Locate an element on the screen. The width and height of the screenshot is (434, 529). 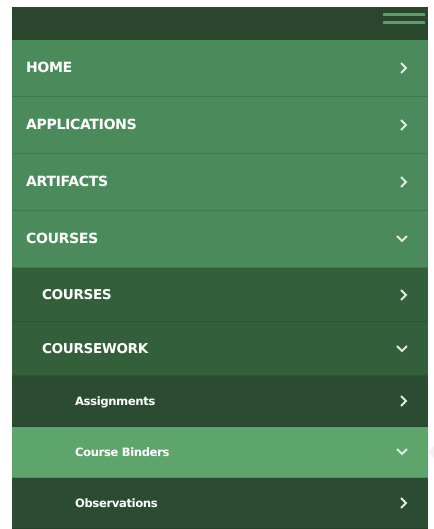
menu-item: HOME is located at coordinates (220, 68).